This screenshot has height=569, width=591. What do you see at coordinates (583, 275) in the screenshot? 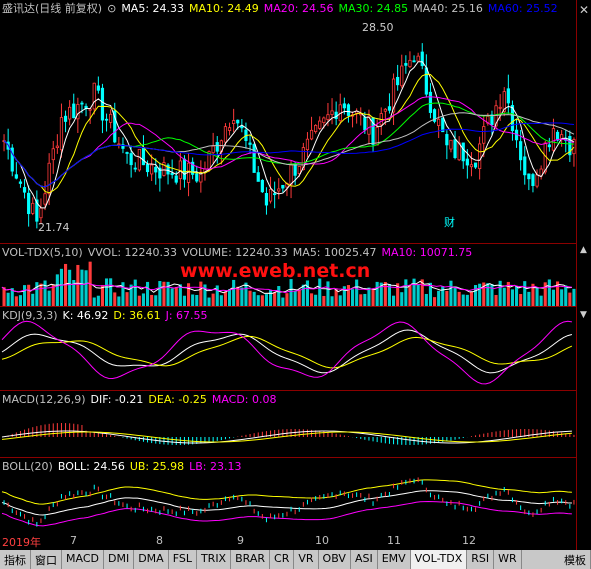
I see `right-sidebar: ✕ ▲ ▼` at bounding box center [583, 275].